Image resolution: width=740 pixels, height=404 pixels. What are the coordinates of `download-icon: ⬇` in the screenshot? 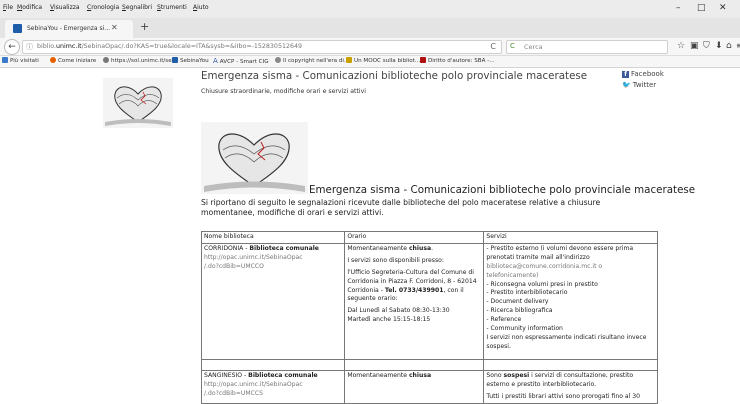 It's located at (719, 46).